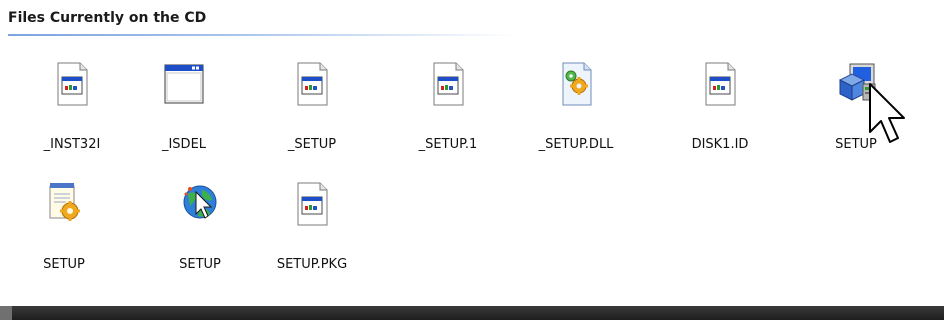 The width and height of the screenshot is (944, 320). Describe the element at coordinates (720, 110) in the screenshot. I see `file-item-disk1-id: DISK1.ID` at that location.